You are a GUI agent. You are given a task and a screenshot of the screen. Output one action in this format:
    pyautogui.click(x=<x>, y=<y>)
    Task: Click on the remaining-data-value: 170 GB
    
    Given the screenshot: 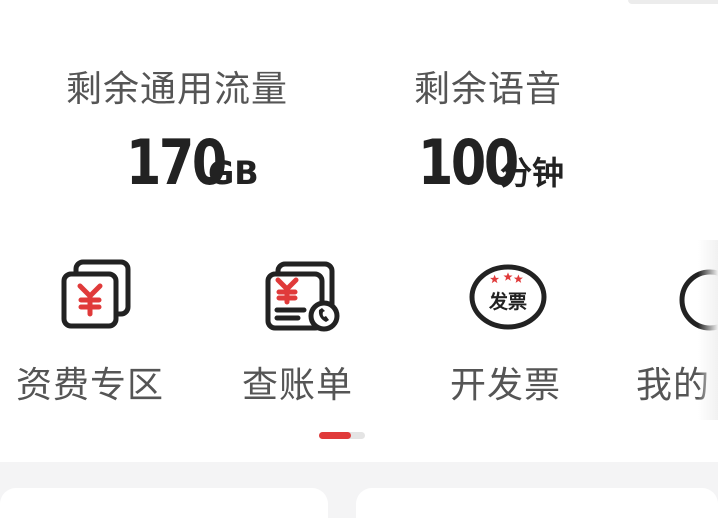 What is the action you would take?
    pyautogui.click(x=192, y=162)
    